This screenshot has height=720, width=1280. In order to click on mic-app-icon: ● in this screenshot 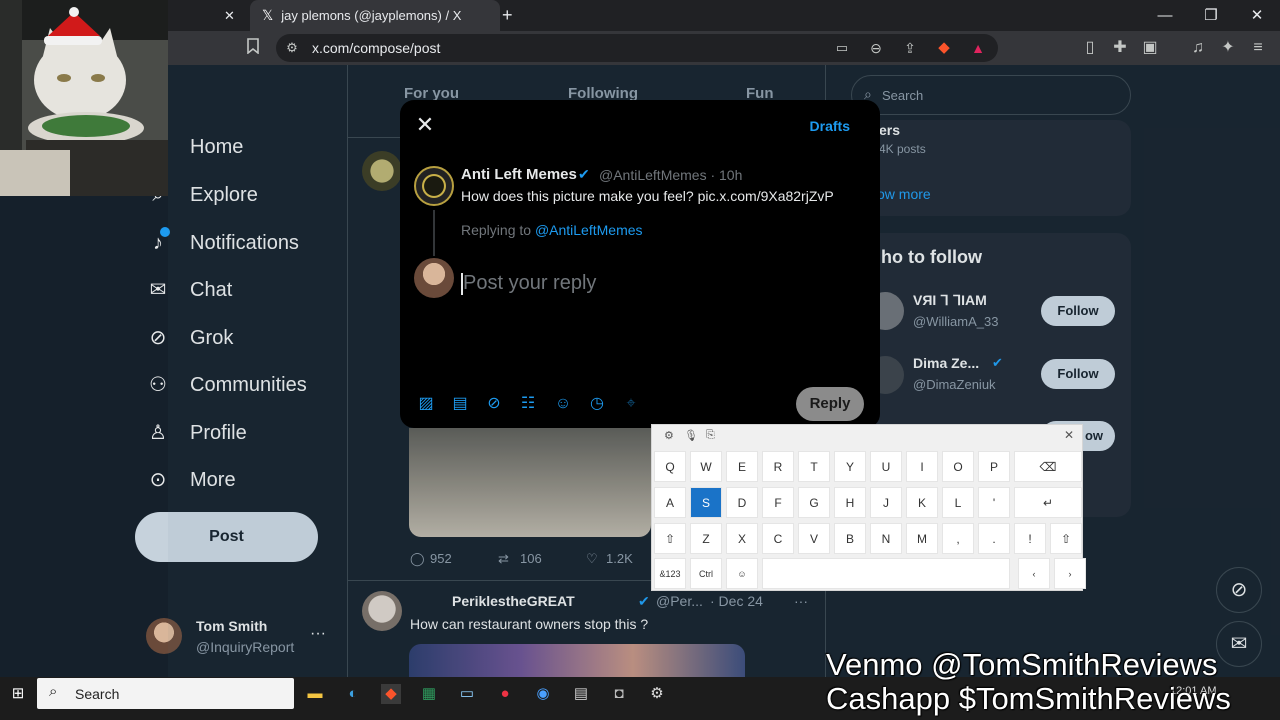, I will do `click(505, 694)`.